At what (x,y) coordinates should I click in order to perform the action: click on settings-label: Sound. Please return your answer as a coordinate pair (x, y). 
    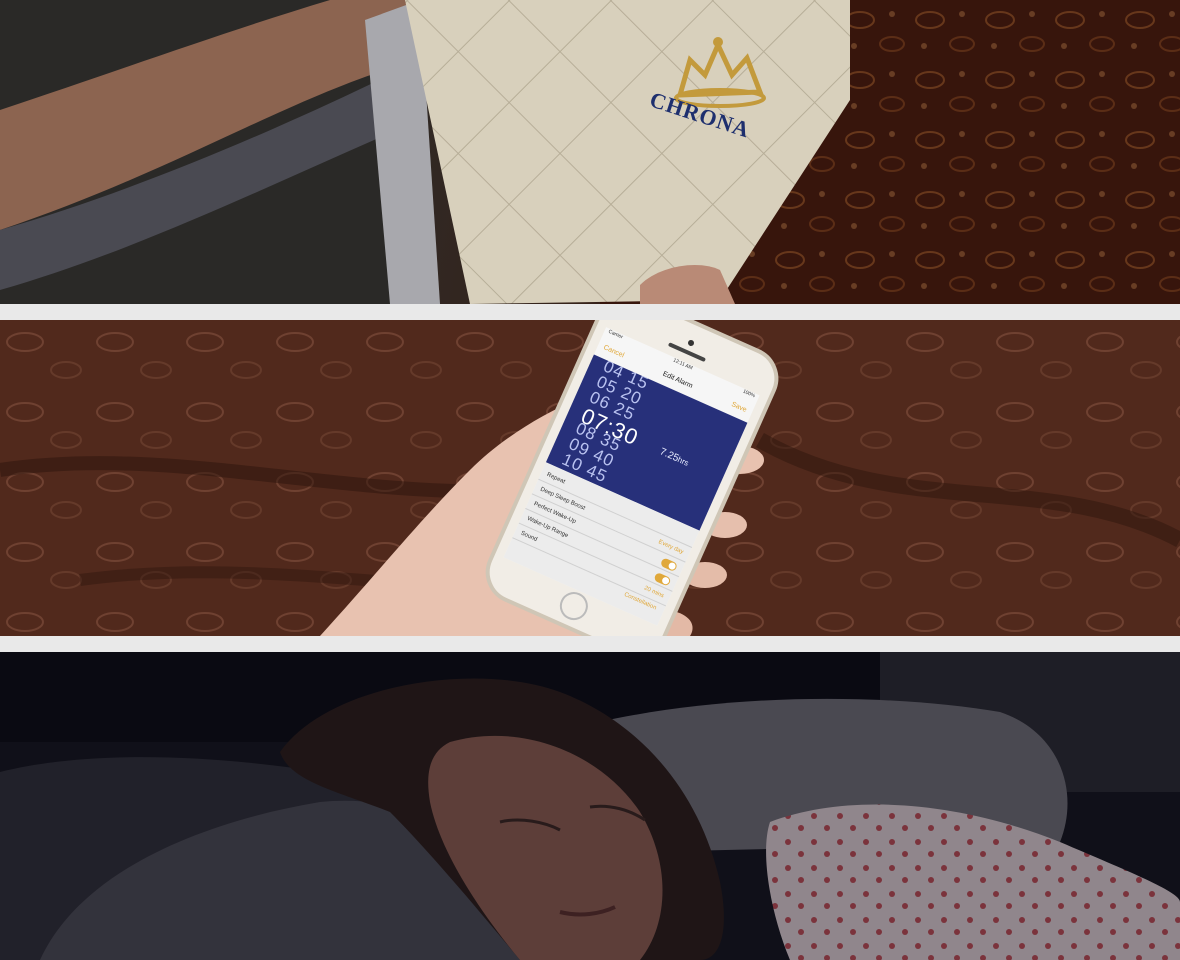
    Looking at the image, I should click on (528, 537).